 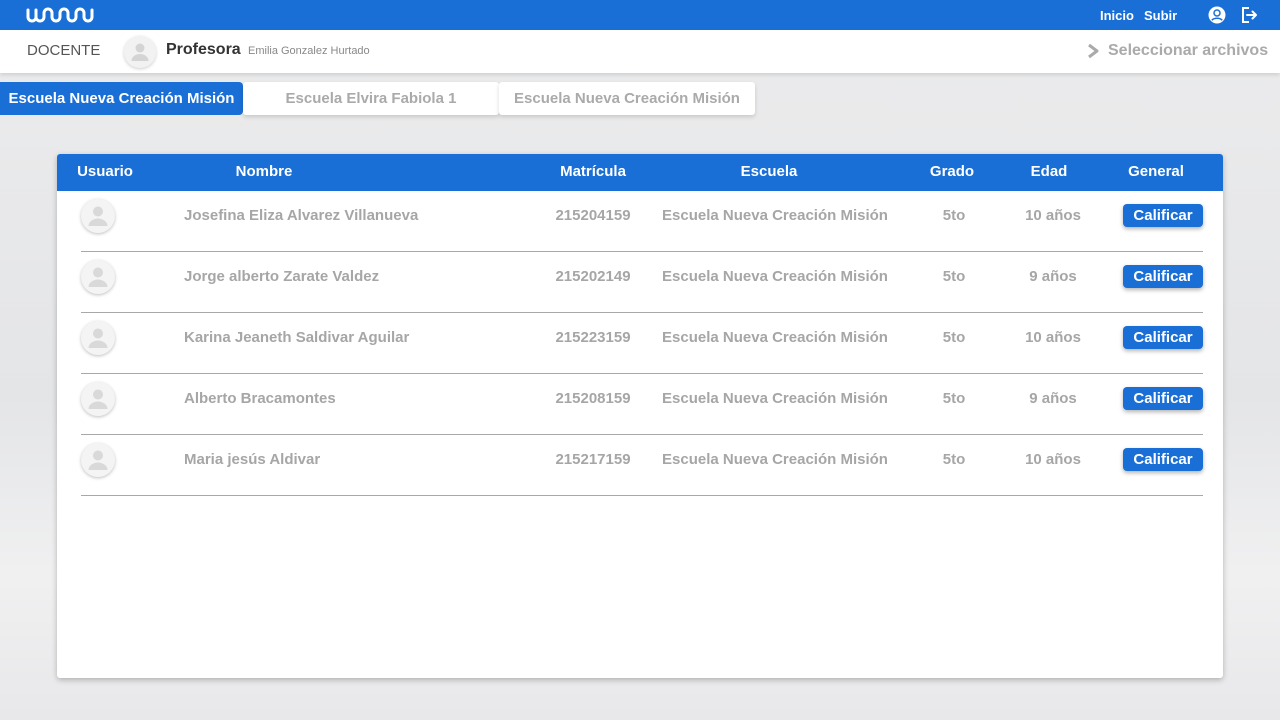 I want to click on user-circle-icon, so click(x=1217, y=15).